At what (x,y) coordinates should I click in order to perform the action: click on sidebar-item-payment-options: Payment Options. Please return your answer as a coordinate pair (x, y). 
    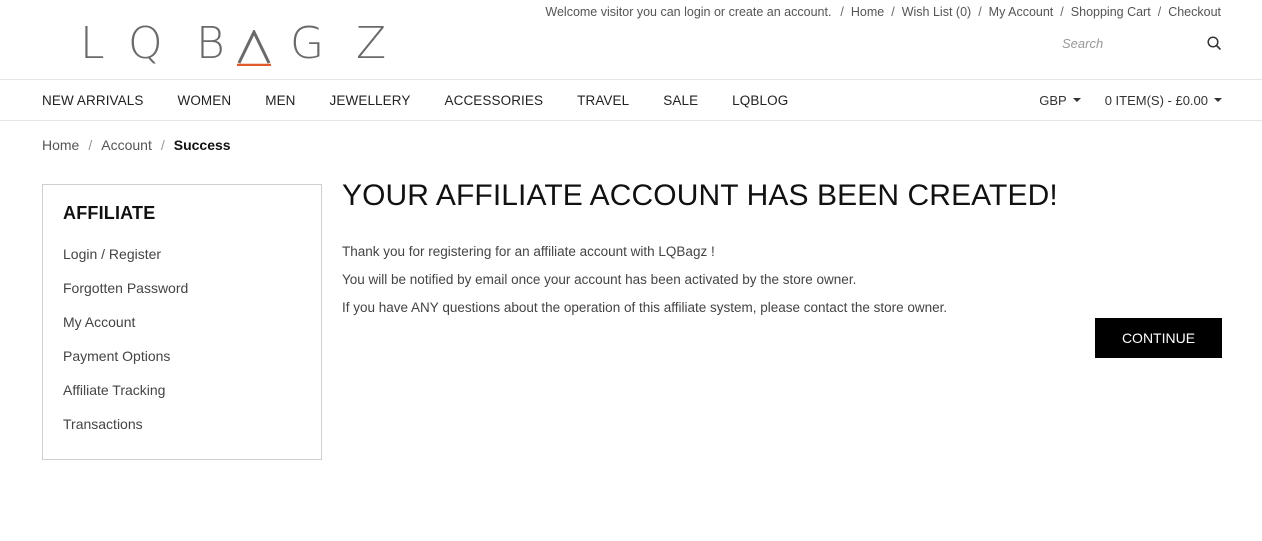
    Looking at the image, I should click on (182, 365).